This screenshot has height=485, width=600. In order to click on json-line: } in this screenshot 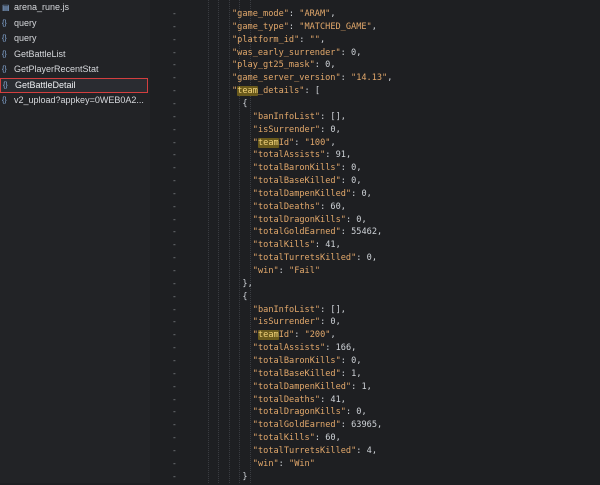, I will do `click(244, 476)`.